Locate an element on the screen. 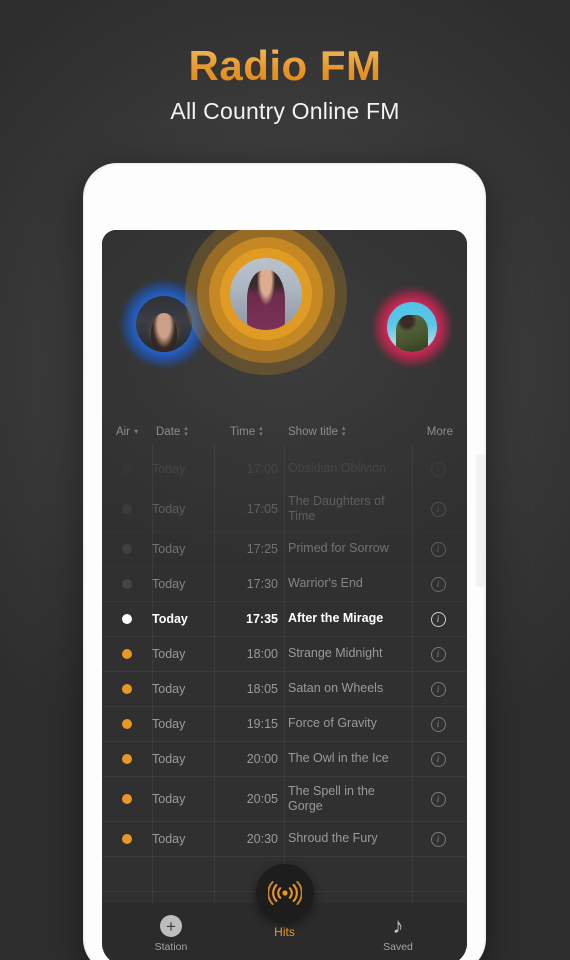 The width and height of the screenshot is (570, 960). music-note-icon: ♪ is located at coordinates (398, 925).